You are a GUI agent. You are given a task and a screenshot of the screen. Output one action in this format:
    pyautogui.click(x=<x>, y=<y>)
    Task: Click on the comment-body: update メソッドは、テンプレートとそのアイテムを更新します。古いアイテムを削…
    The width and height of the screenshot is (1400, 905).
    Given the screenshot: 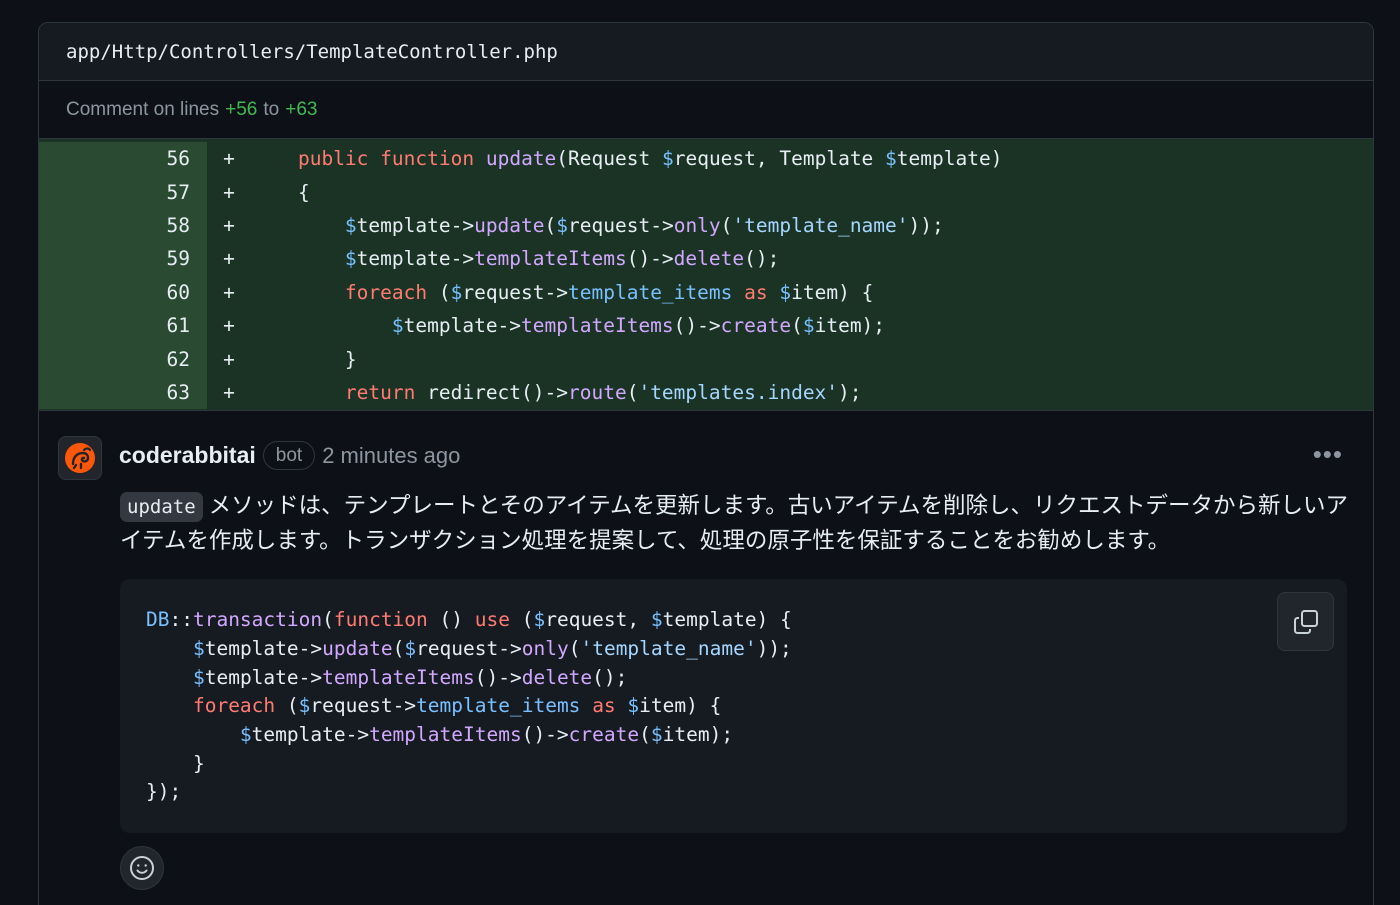 What is the action you would take?
    pyautogui.click(x=735, y=523)
    